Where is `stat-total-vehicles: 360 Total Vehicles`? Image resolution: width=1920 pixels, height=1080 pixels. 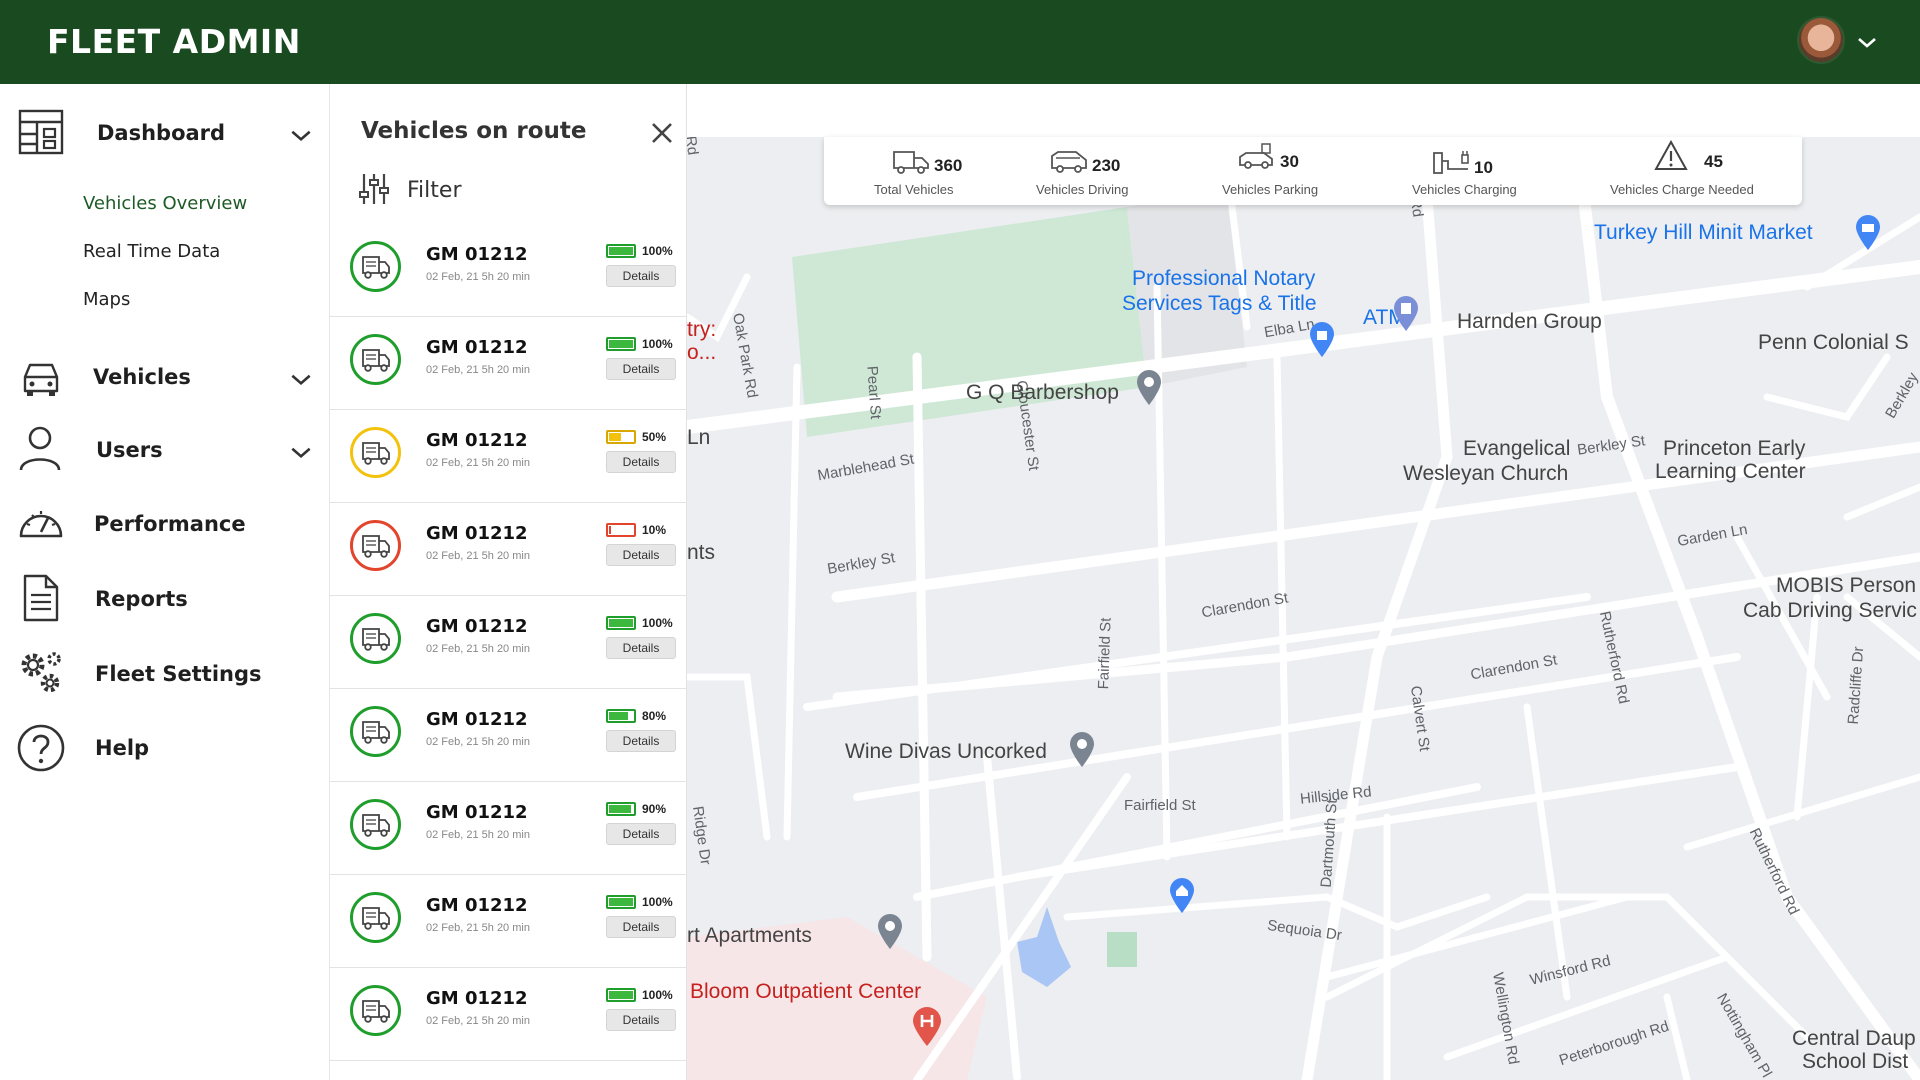
stat-total-vehicles: 360 Total Vehicles is located at coordinates (947, 171).